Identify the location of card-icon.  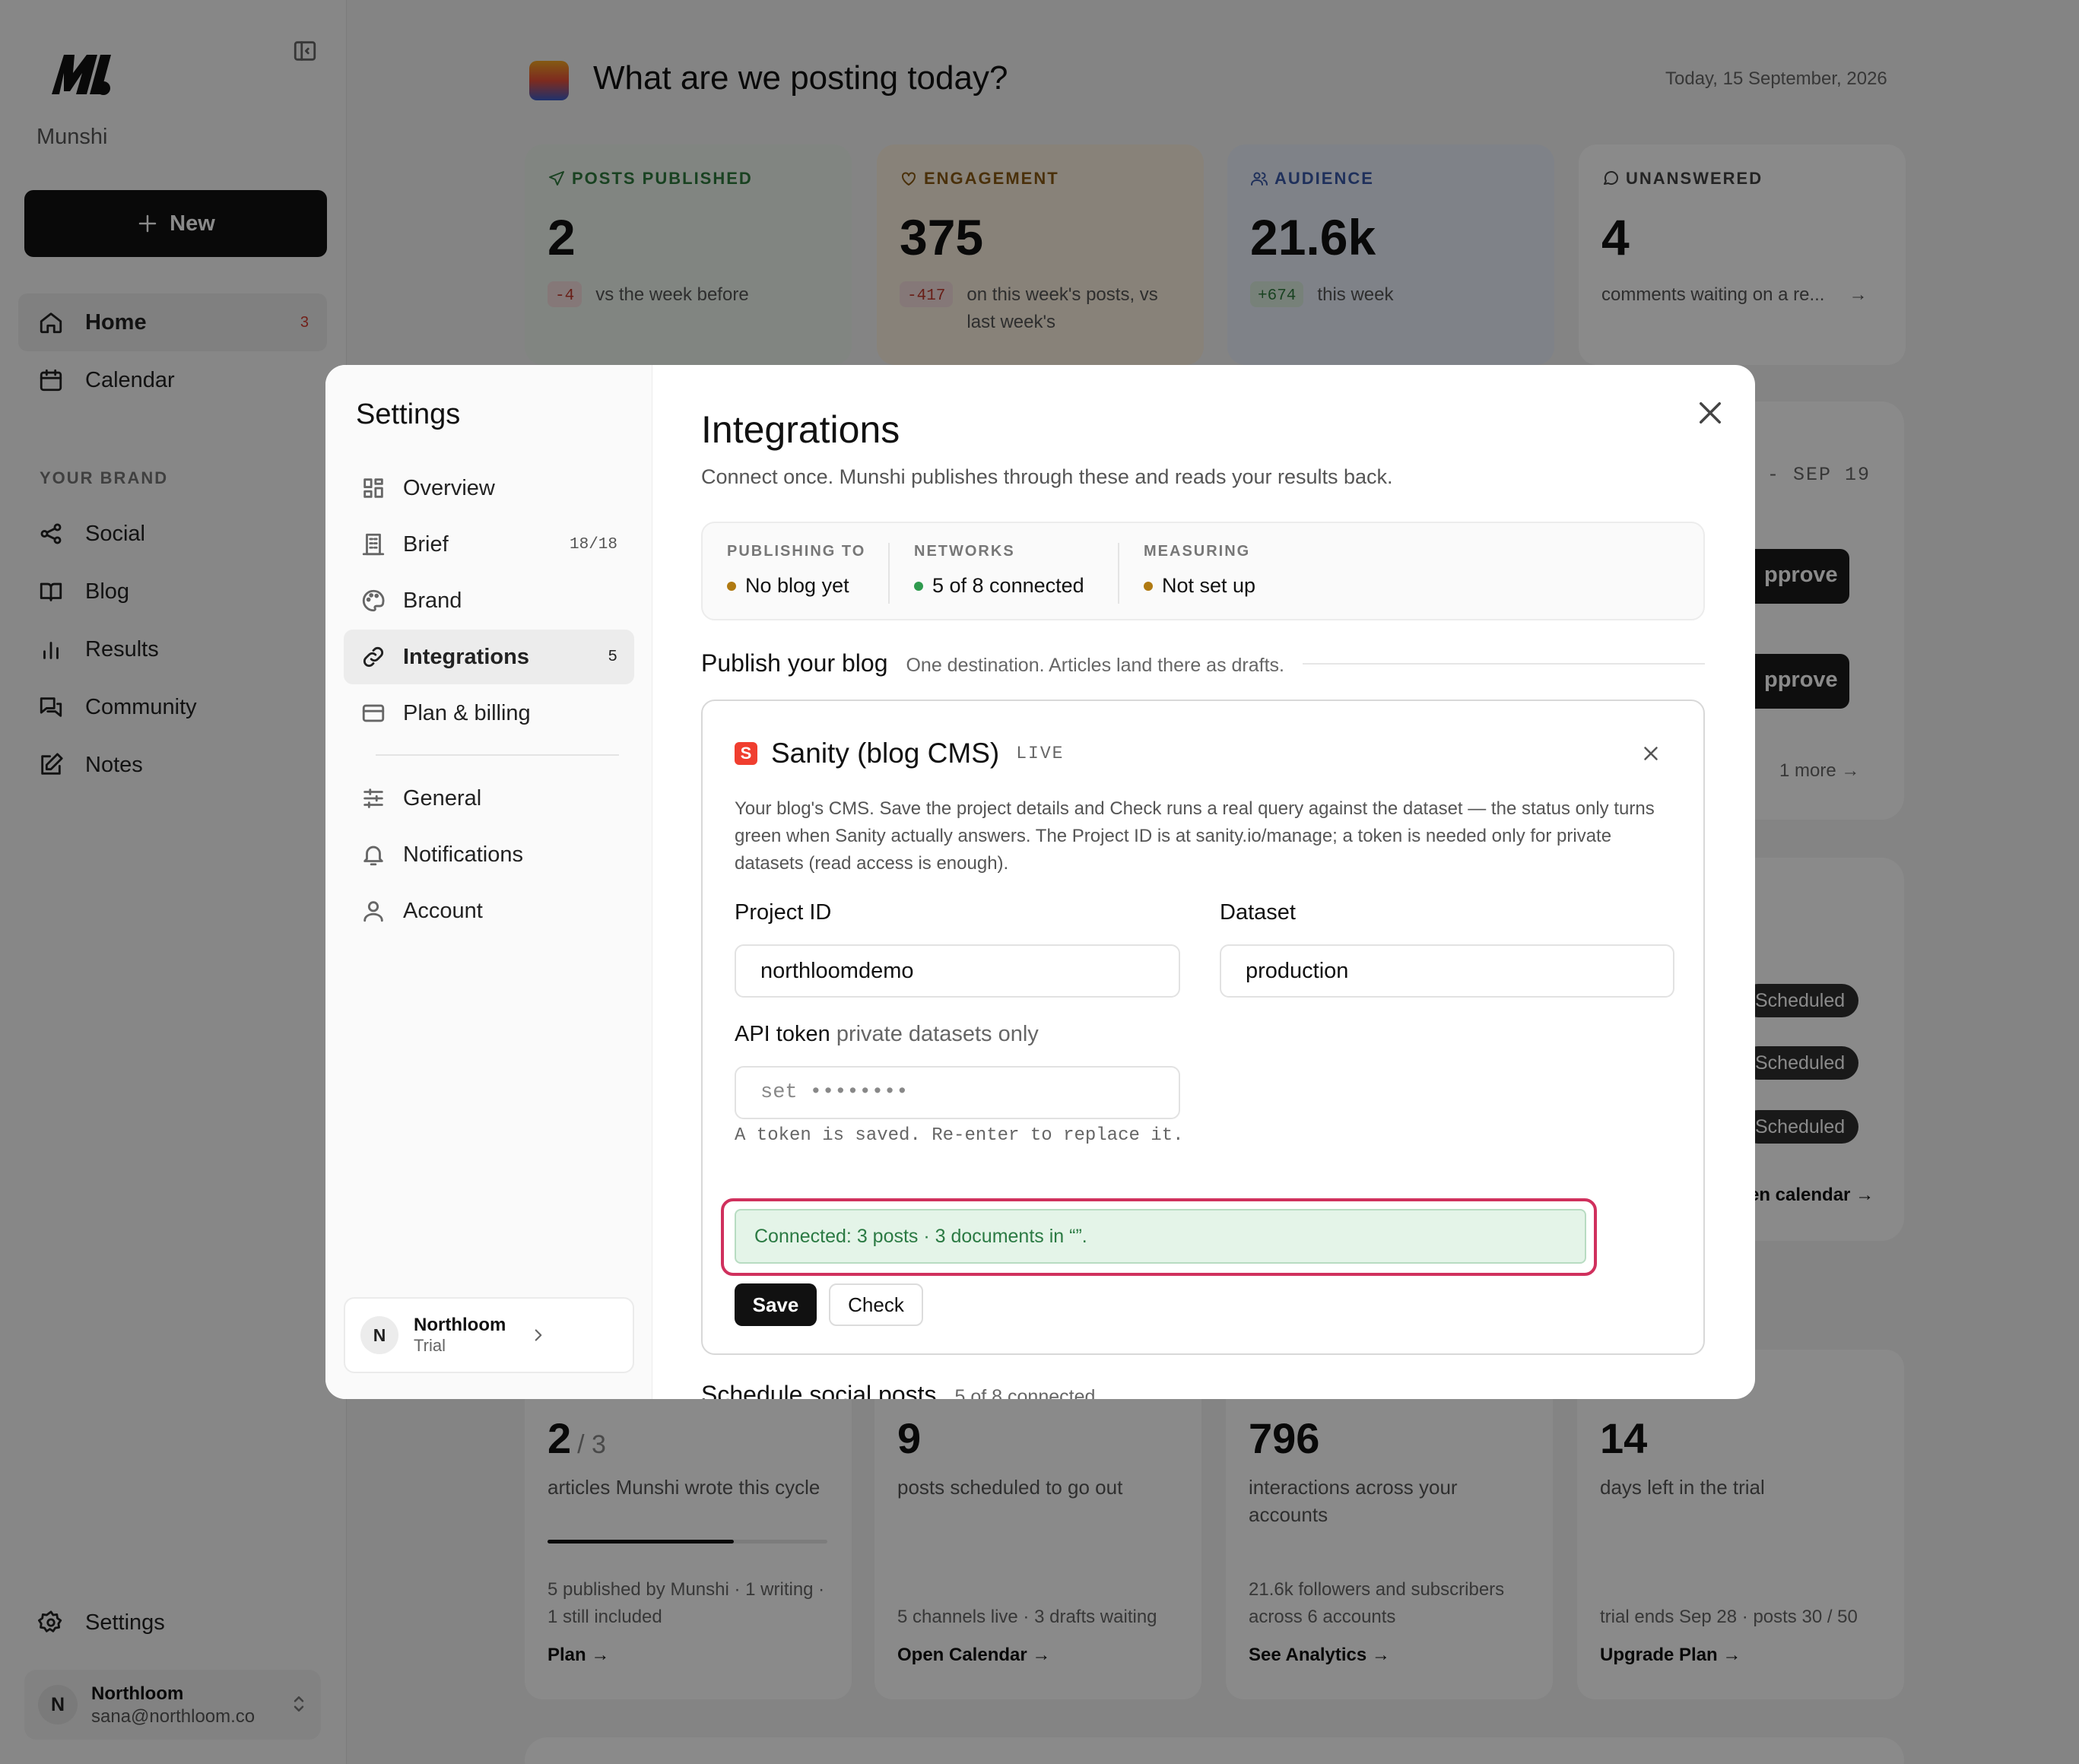
(373, 713).